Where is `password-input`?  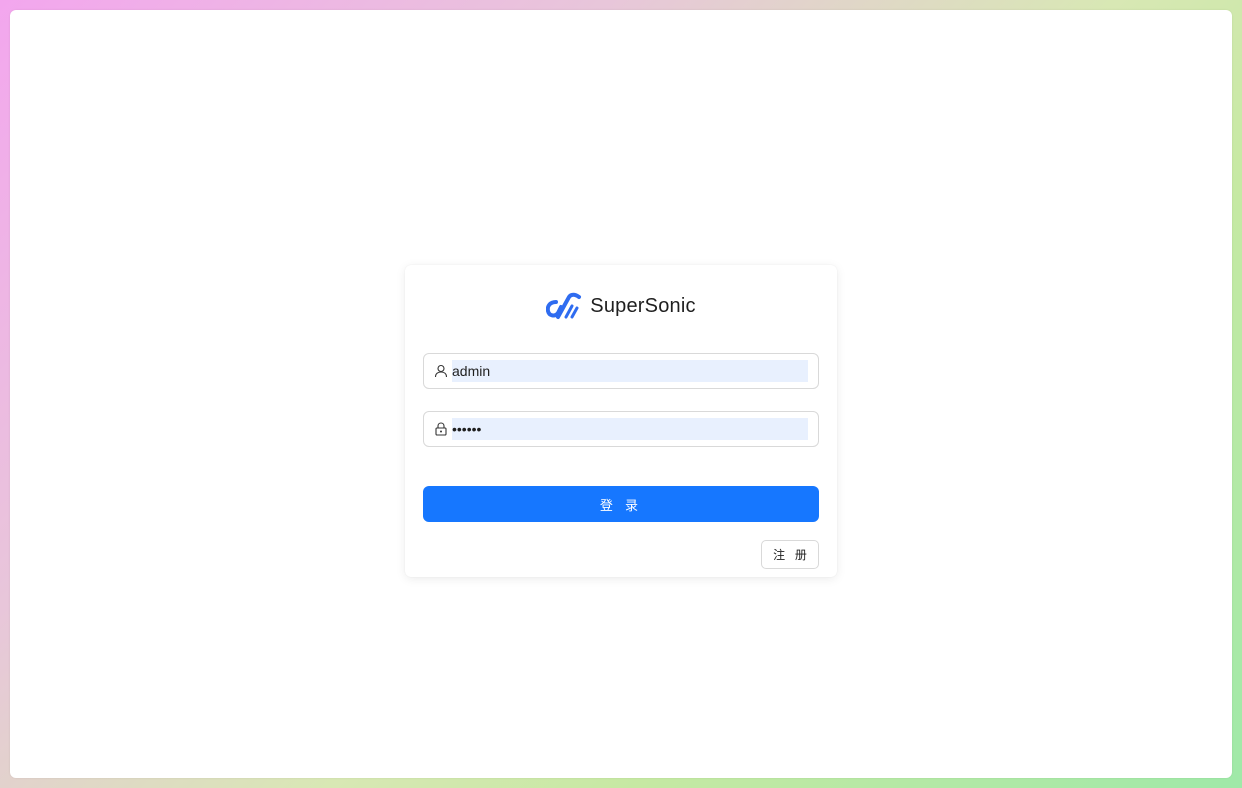
password-input is located at coordinates (630, 429).